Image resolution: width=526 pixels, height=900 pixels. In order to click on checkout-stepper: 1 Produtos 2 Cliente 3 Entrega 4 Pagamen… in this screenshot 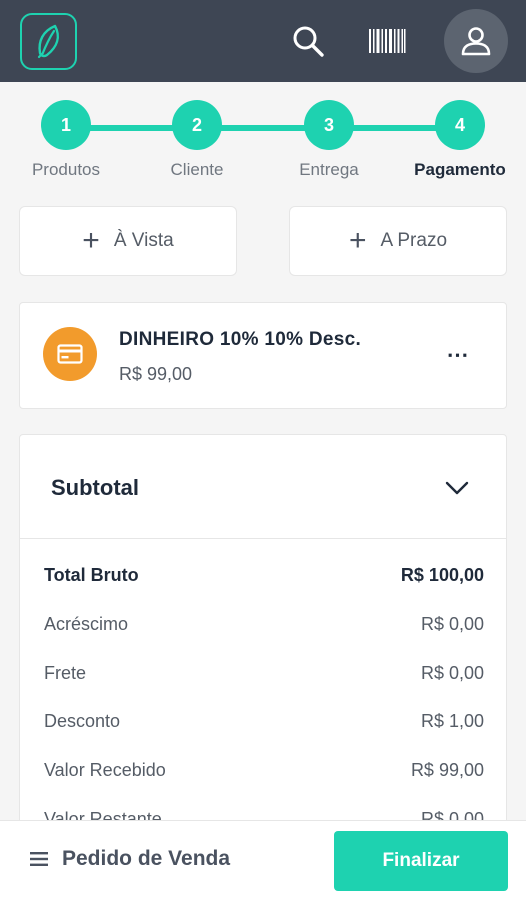, I will do `click(263, 145)`.